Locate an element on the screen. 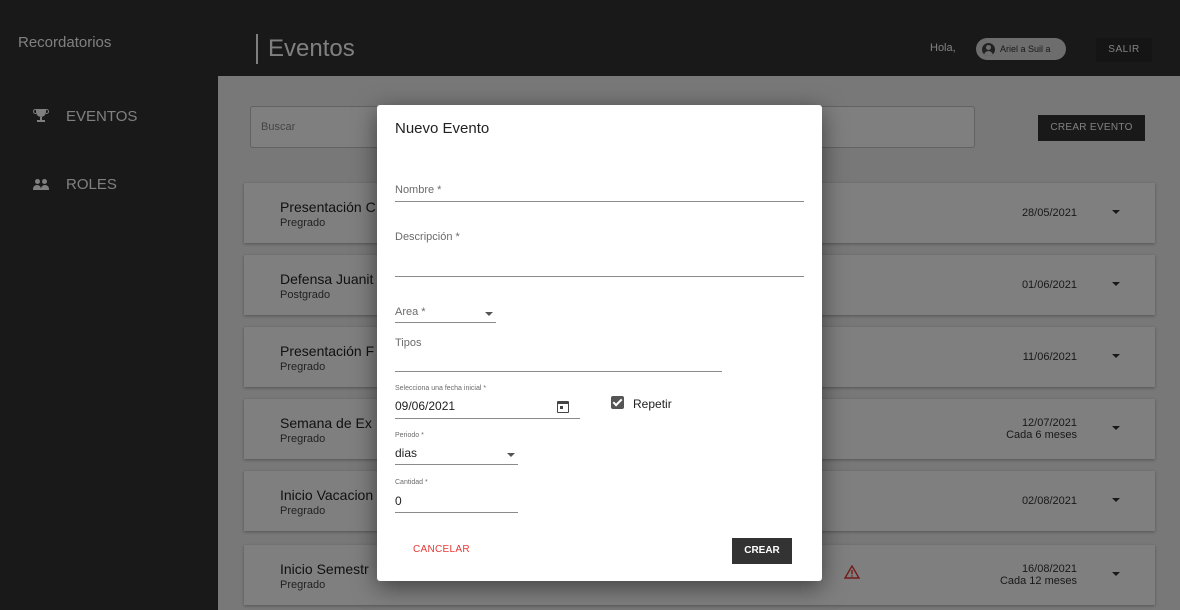  dialog-title: Nuevo Evento is located at coordinates (442, 128).